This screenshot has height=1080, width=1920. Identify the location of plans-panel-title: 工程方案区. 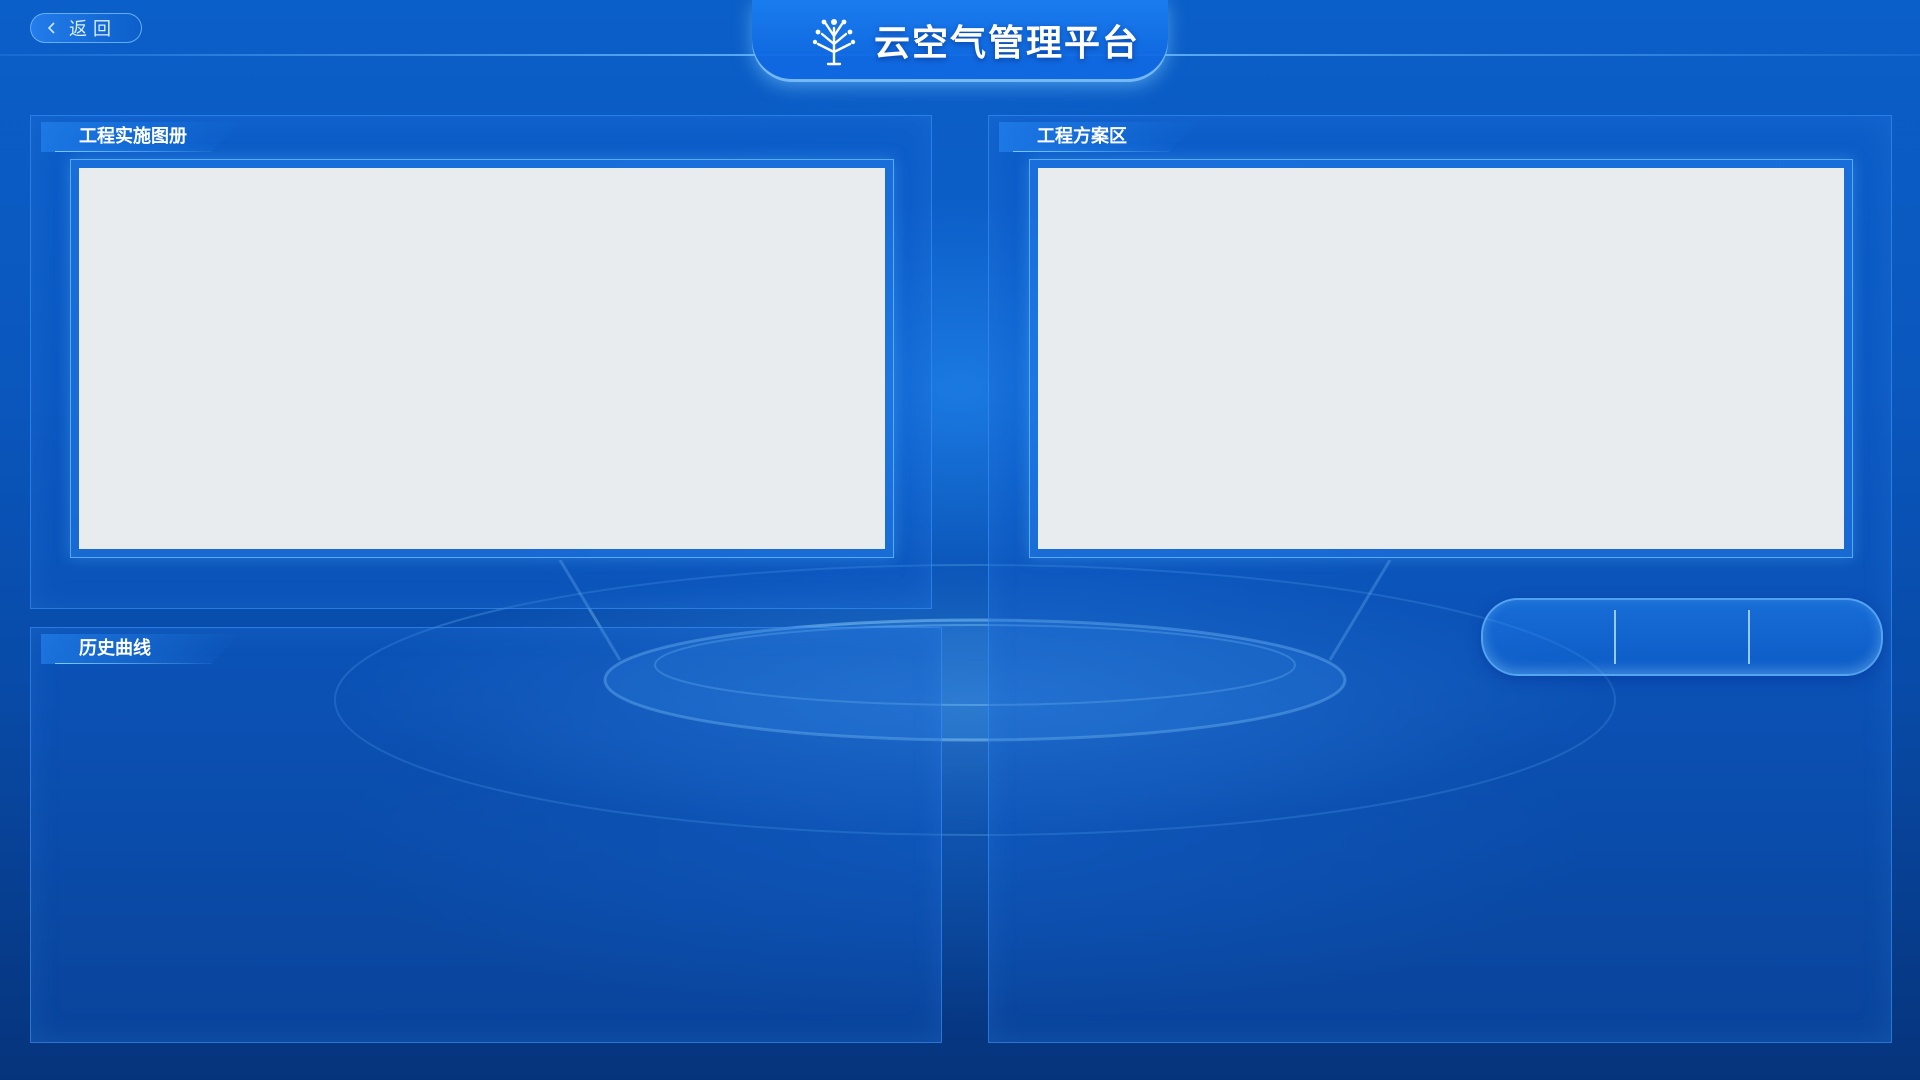
(1099, 137).